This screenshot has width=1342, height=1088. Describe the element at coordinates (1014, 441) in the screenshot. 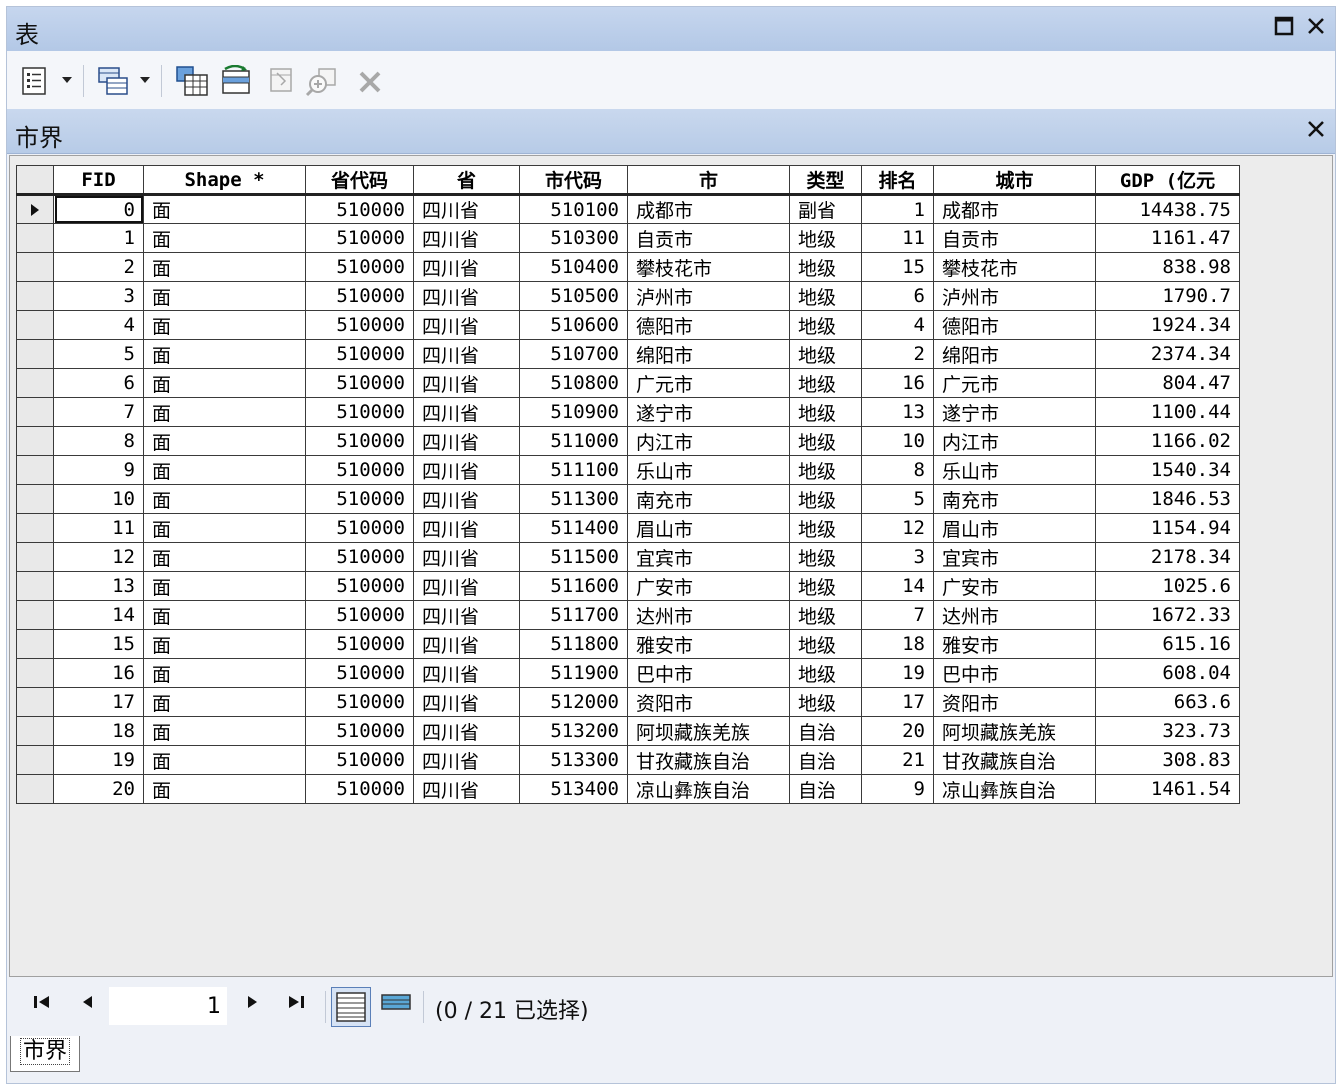

I see `cell-city-name: 内江市` at that location.